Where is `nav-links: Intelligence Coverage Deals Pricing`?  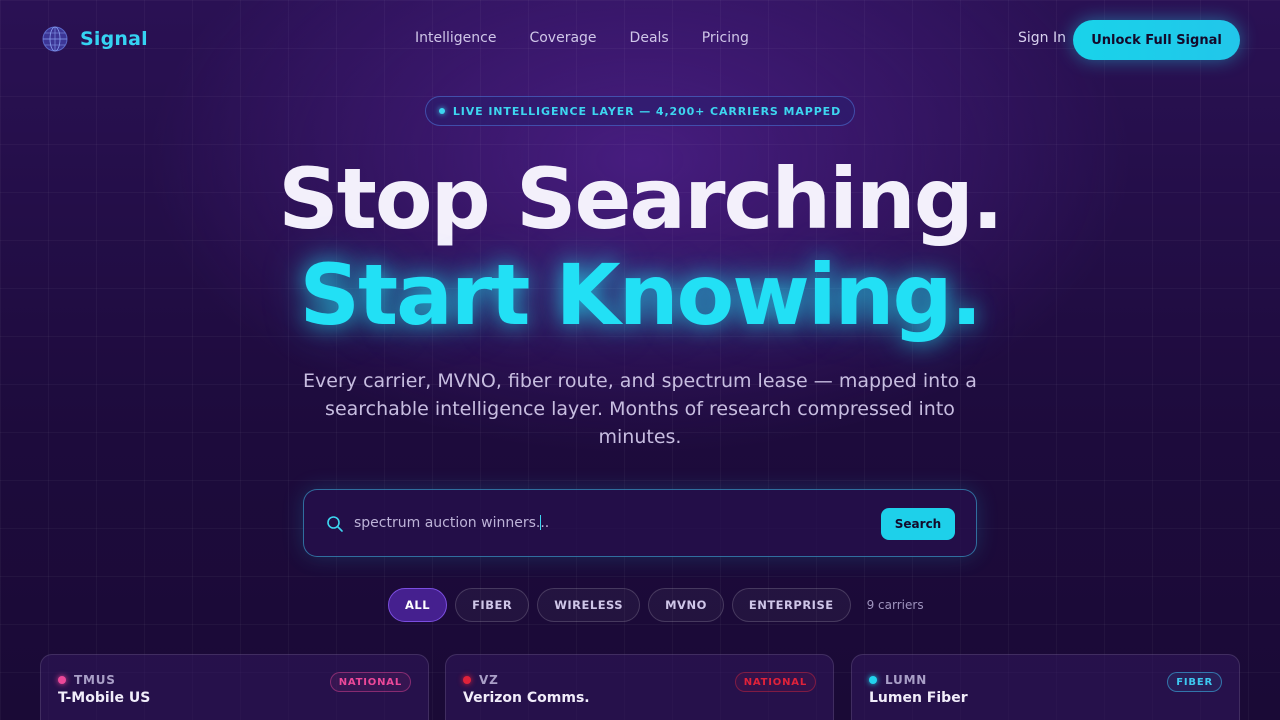 nav-links: Intelligence Coverage Deals Pricing is located at coordinates (582, 38).